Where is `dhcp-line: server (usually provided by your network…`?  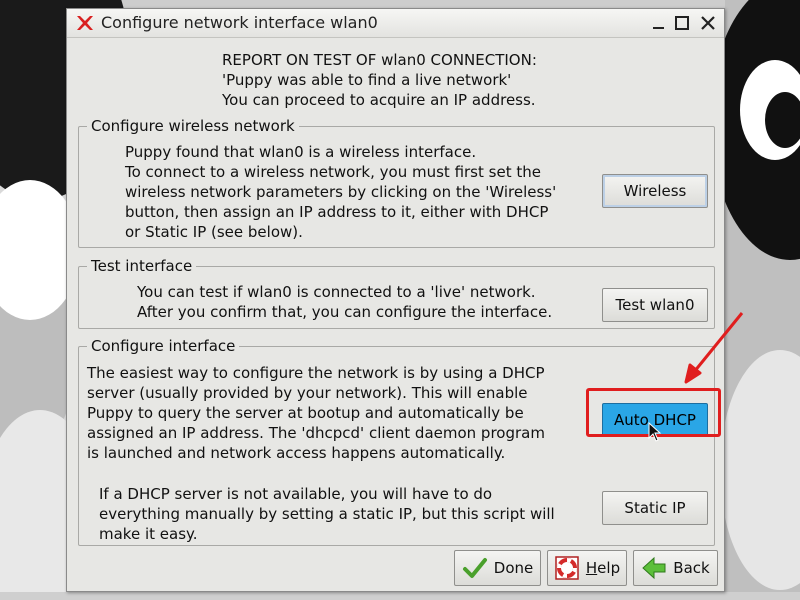
dhcp-line: server (usually provided by your network… is located at coordinates (307, 393).